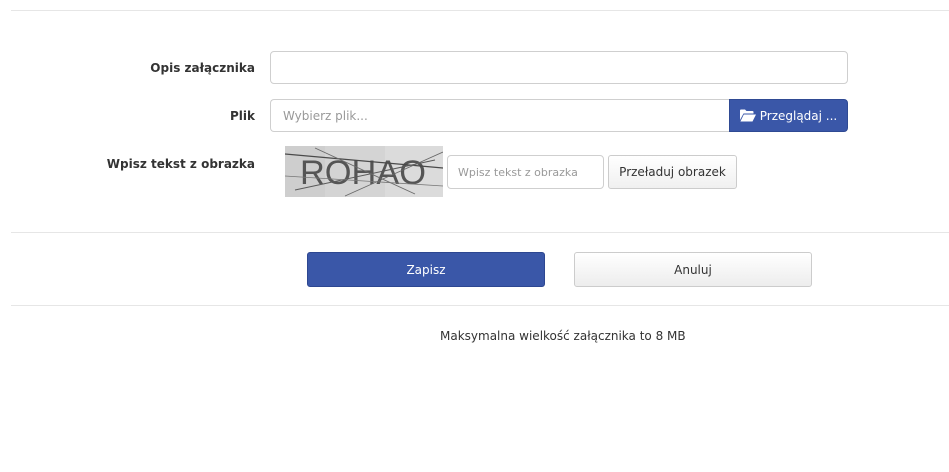 The height and width of the screenshot is (472, 949). What do you see at coordinates (499, 115) in the screenshot?
I see `file-path-input` at bounding box center [499, 115].